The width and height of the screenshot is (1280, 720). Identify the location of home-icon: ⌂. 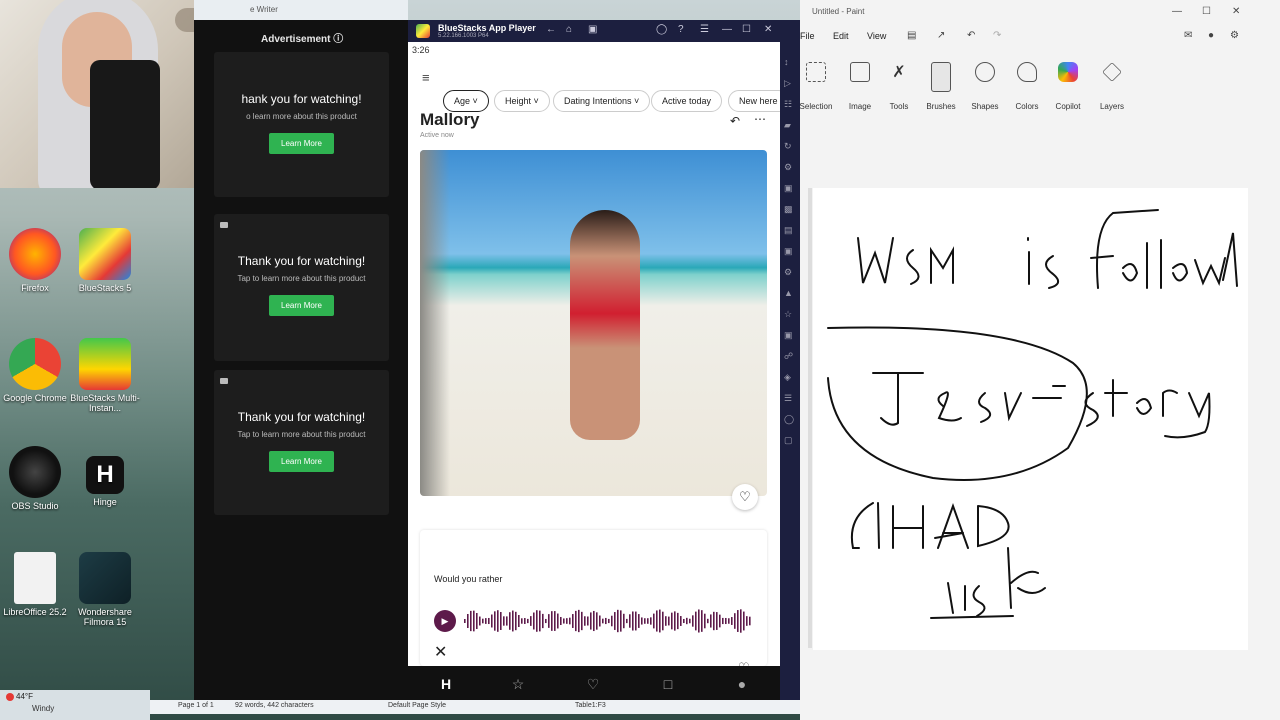
(569, 29).